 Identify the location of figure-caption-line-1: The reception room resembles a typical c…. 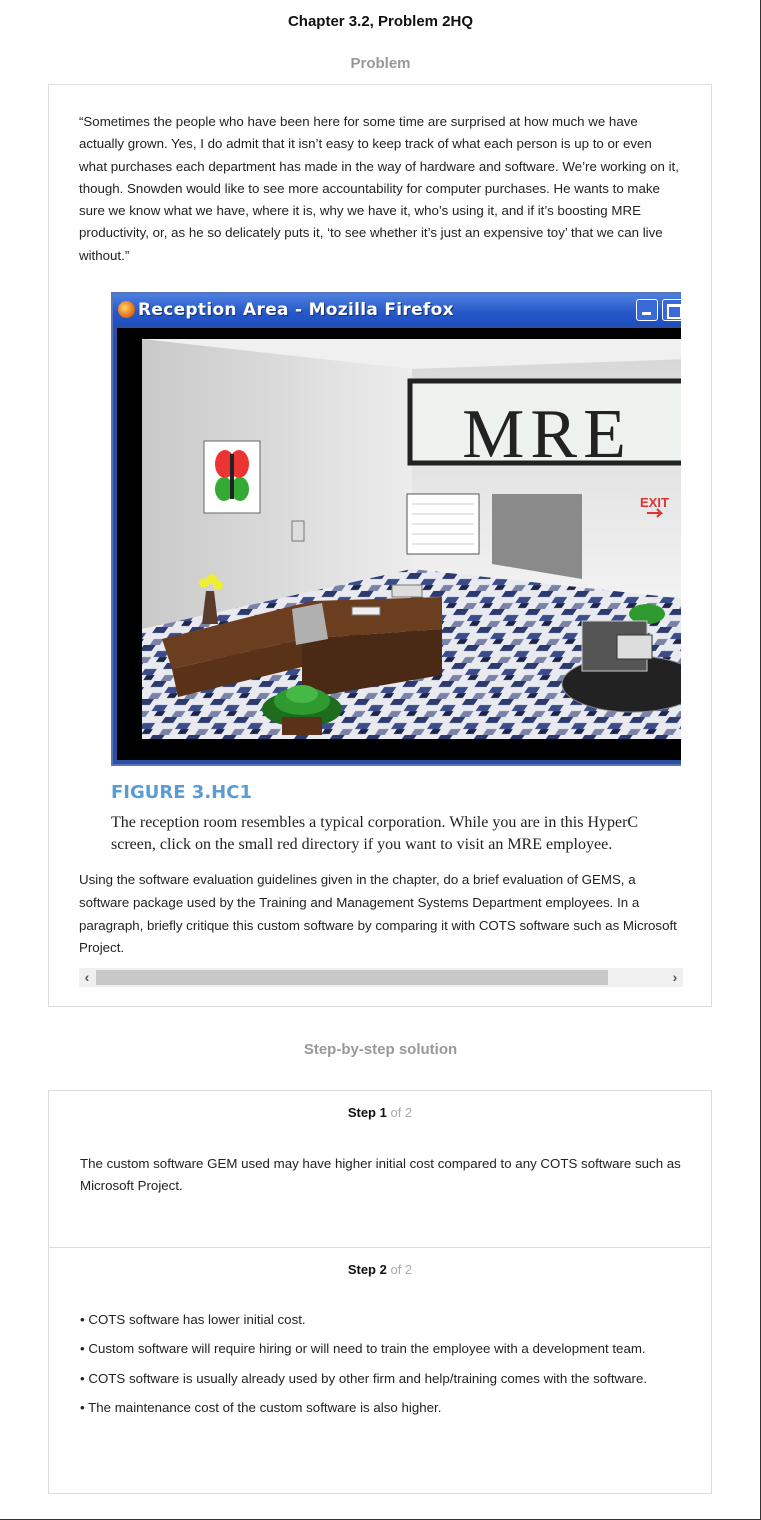
(375, 822).